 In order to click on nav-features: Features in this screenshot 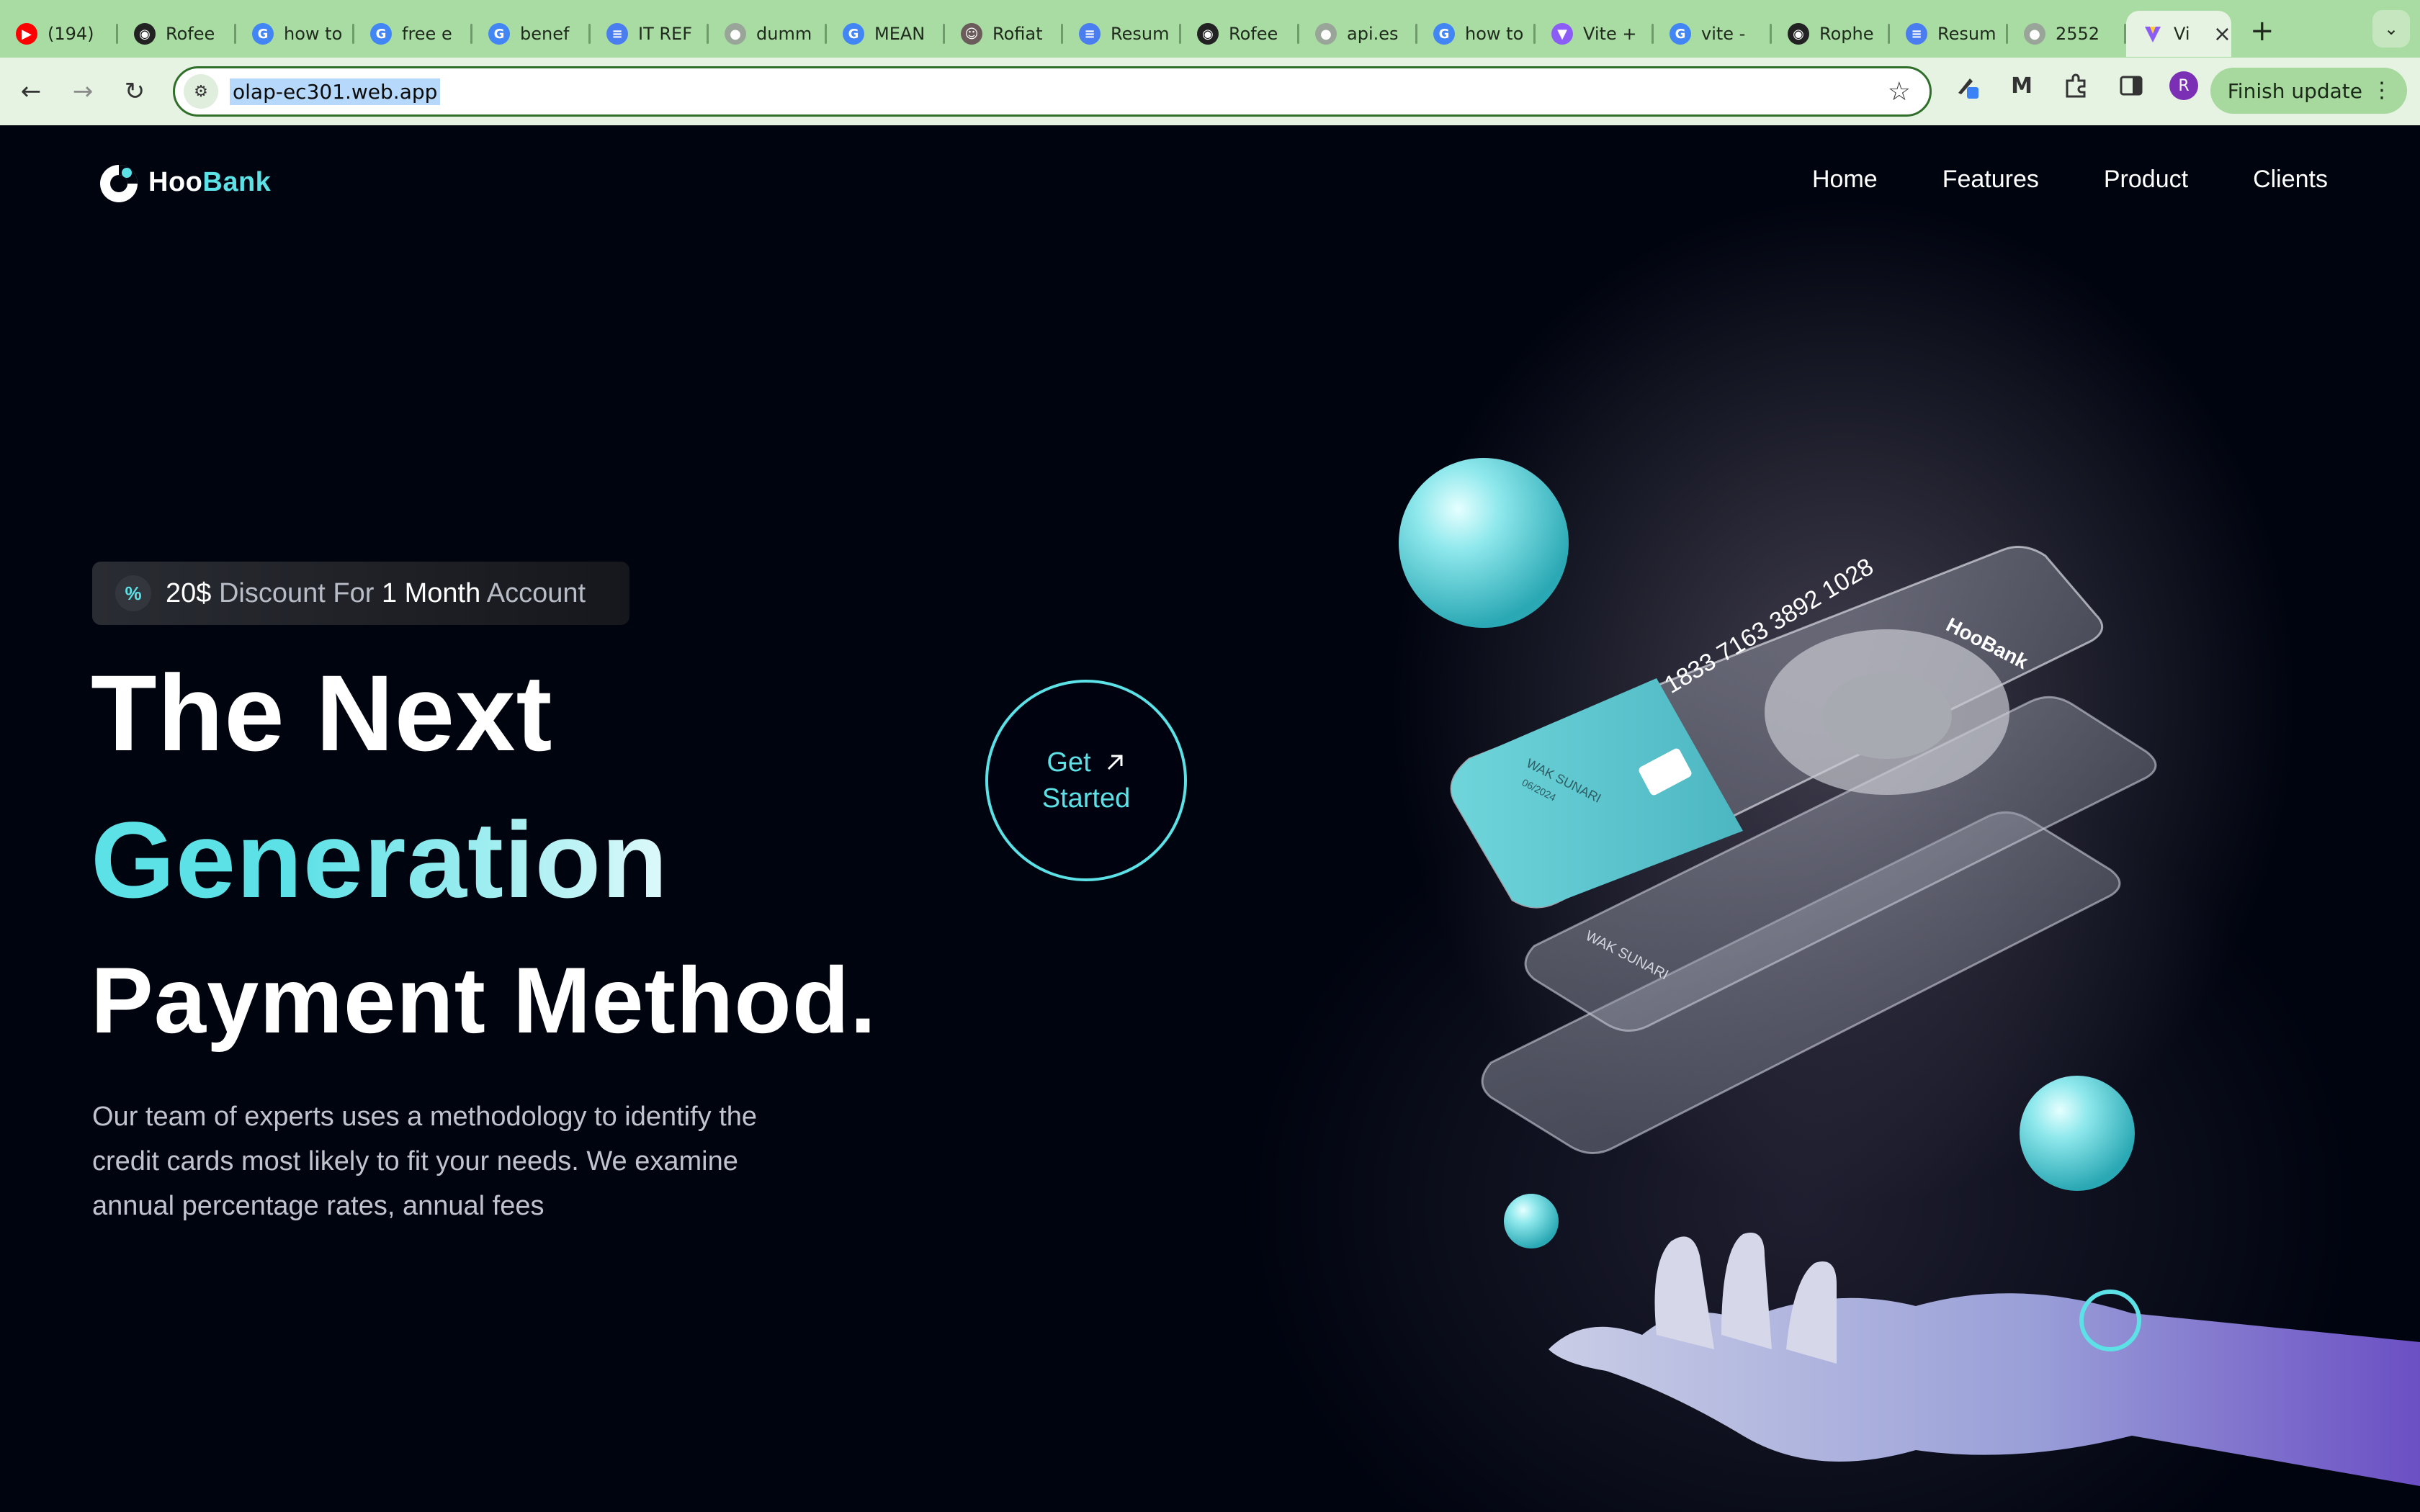, I will do `click(1990, 180)`.